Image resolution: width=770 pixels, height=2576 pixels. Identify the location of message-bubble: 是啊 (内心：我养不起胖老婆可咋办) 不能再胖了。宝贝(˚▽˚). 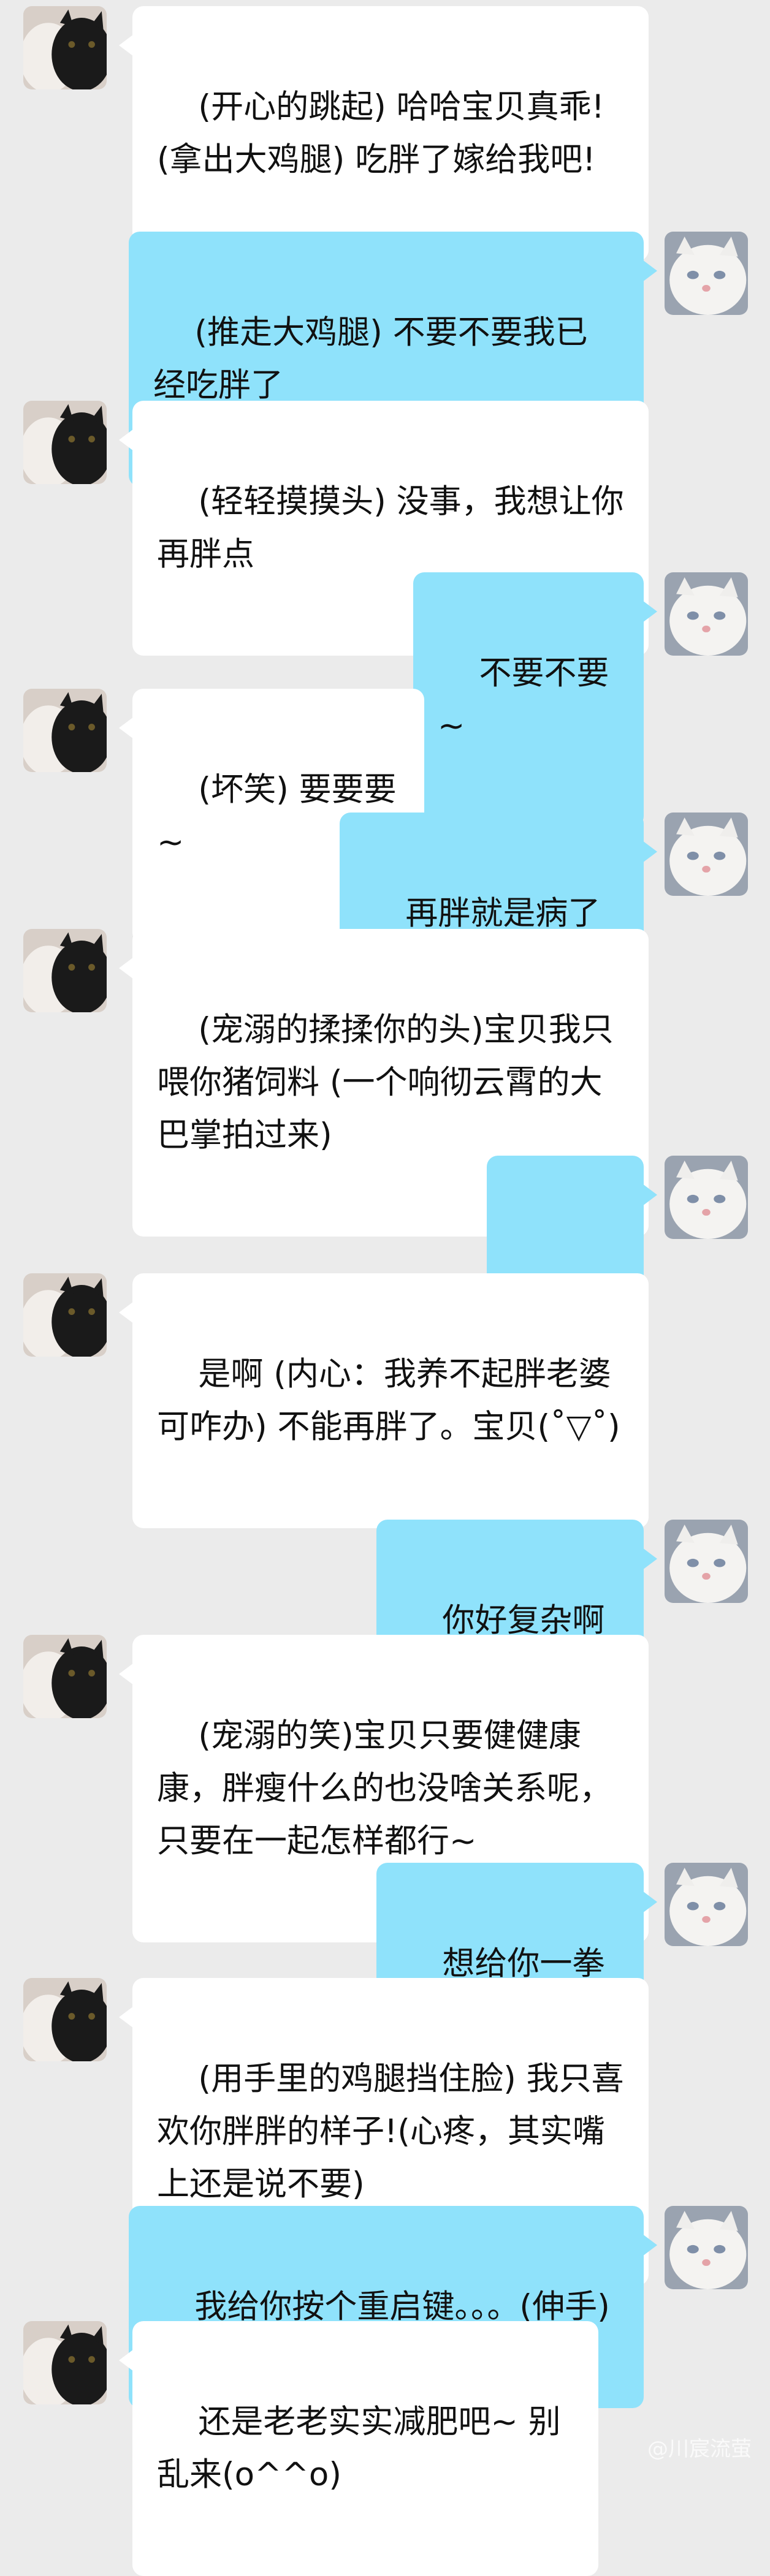
(384, 1401).